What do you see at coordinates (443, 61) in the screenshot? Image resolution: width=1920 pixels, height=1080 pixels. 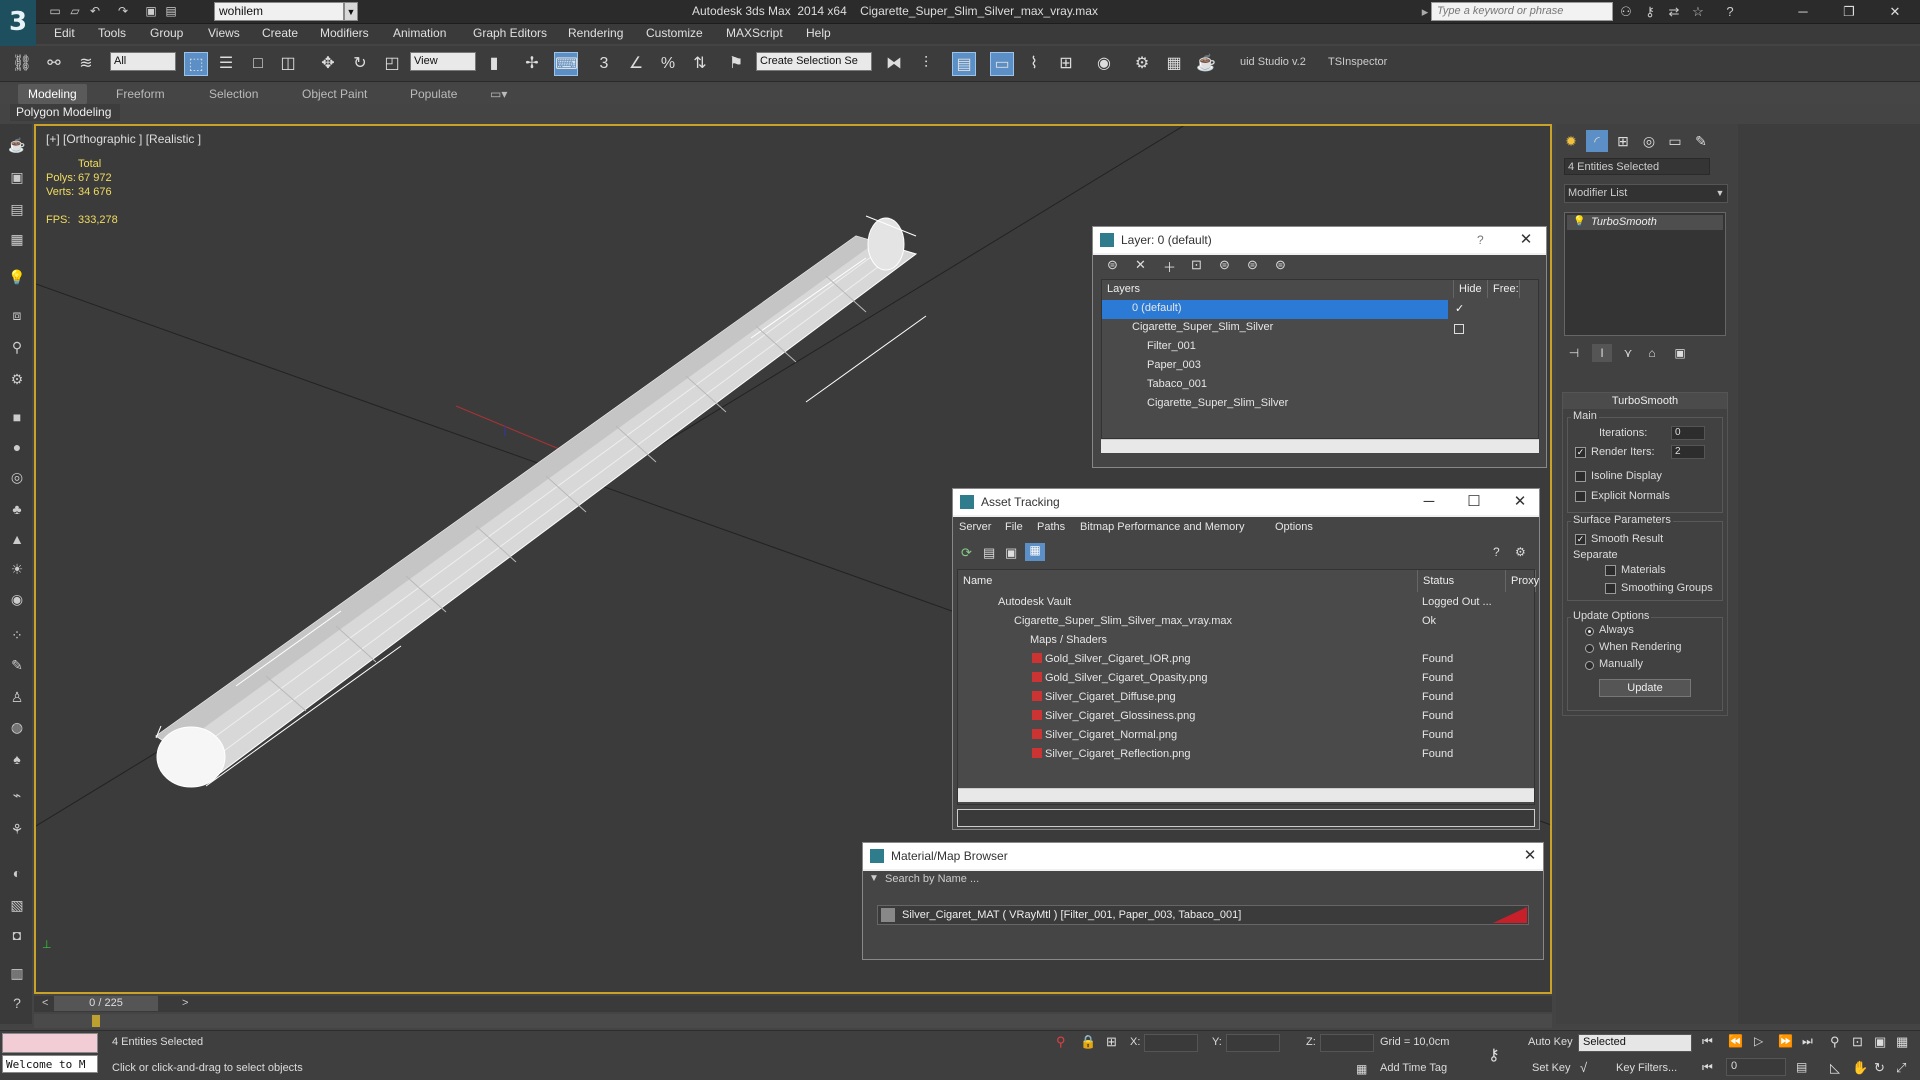 I see `reference-coord-select: View` at bounding box center [443, 61].